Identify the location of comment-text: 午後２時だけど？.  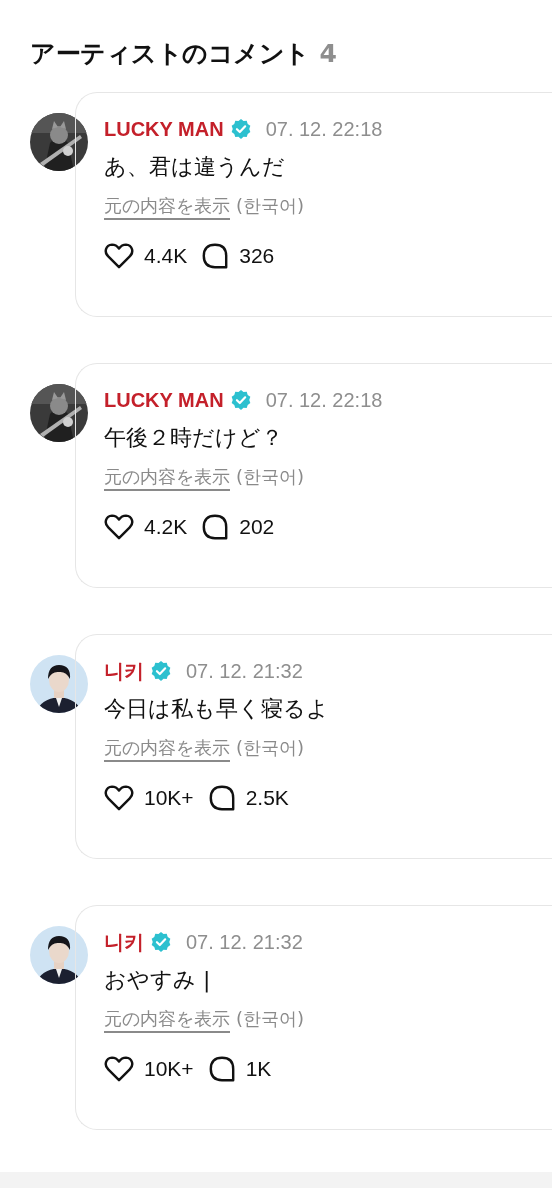
(194, 438).